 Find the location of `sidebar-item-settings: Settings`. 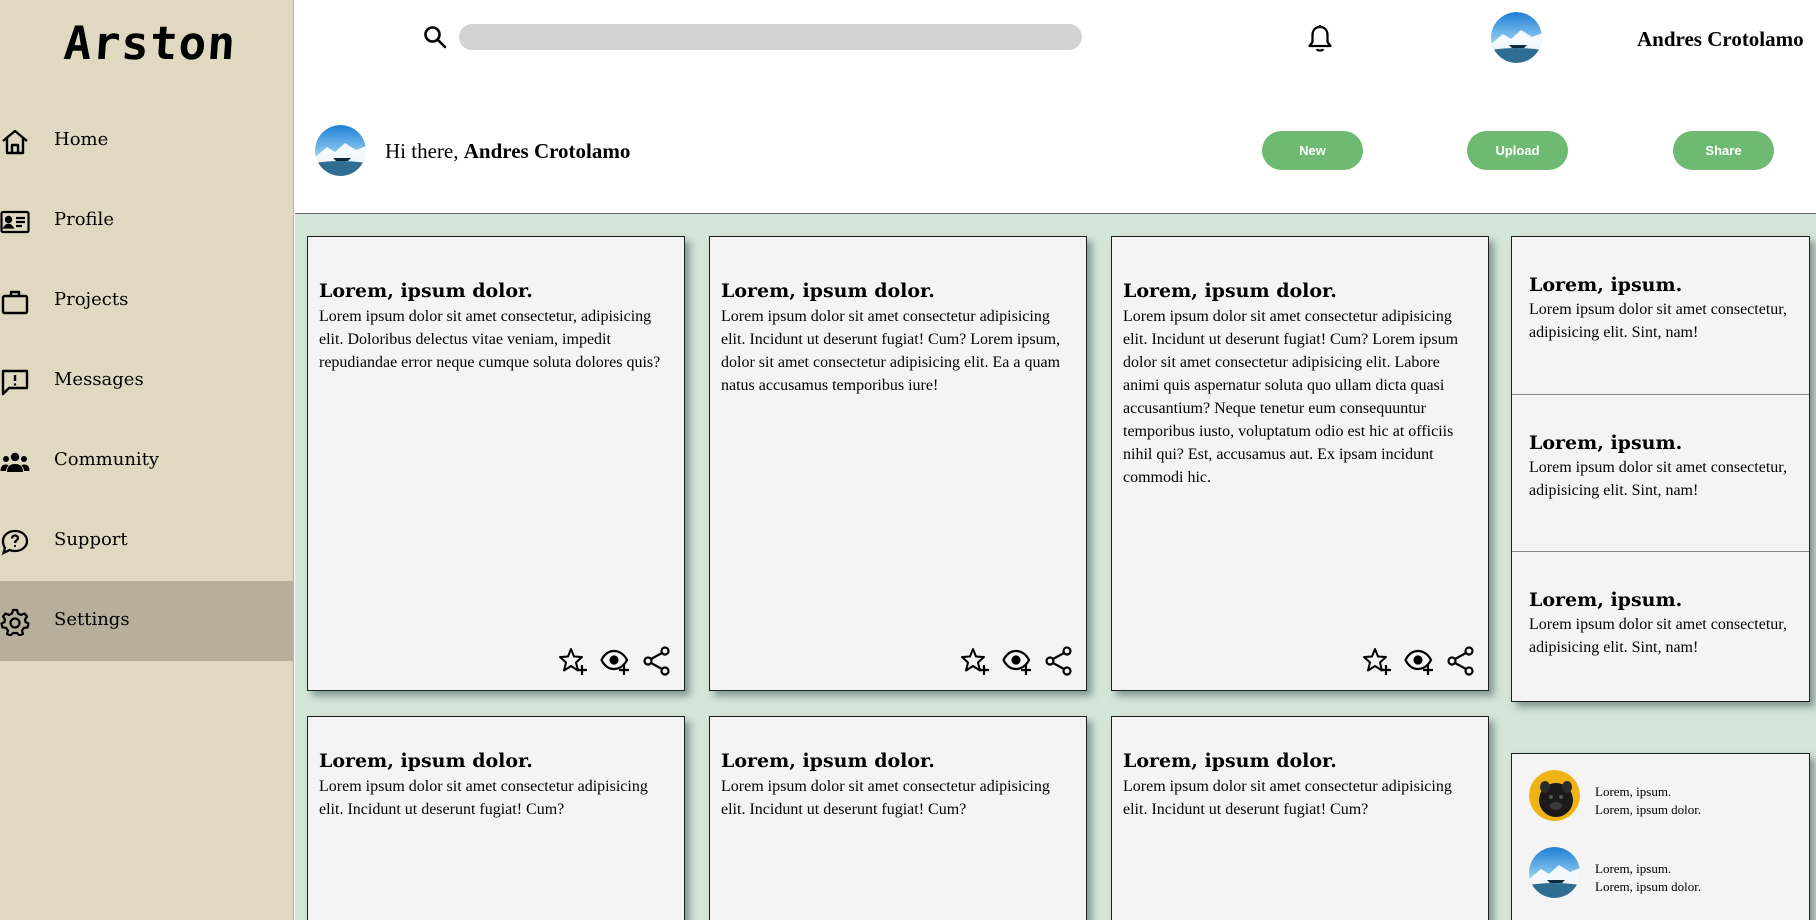

sidebar-item-settings: Settings is located at coordinates (147, 621).